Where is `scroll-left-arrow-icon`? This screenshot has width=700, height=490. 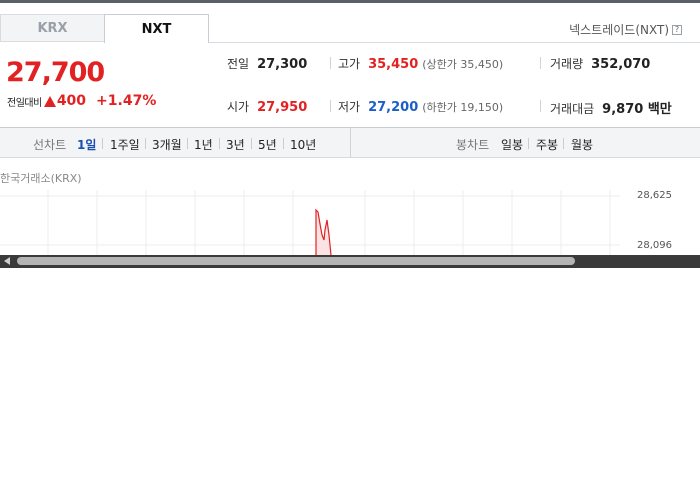 scroll-left-arrow-icon is located at coordinates (7, 261).